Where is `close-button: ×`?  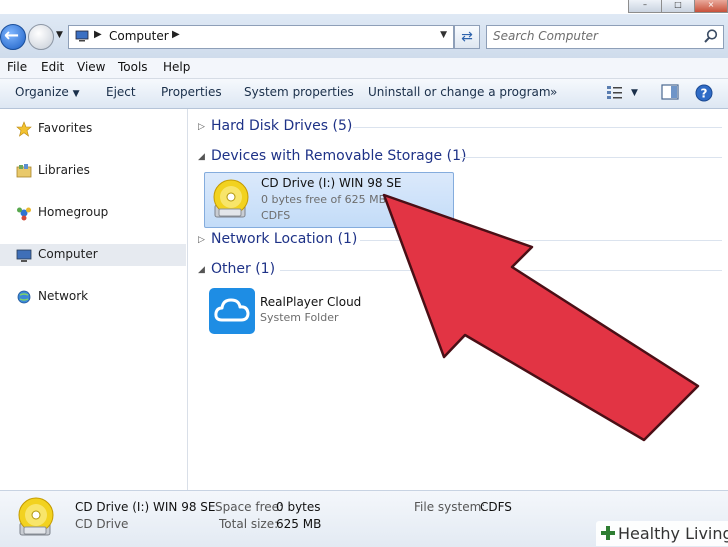 close-button: × is located at coordinates (711, 6).